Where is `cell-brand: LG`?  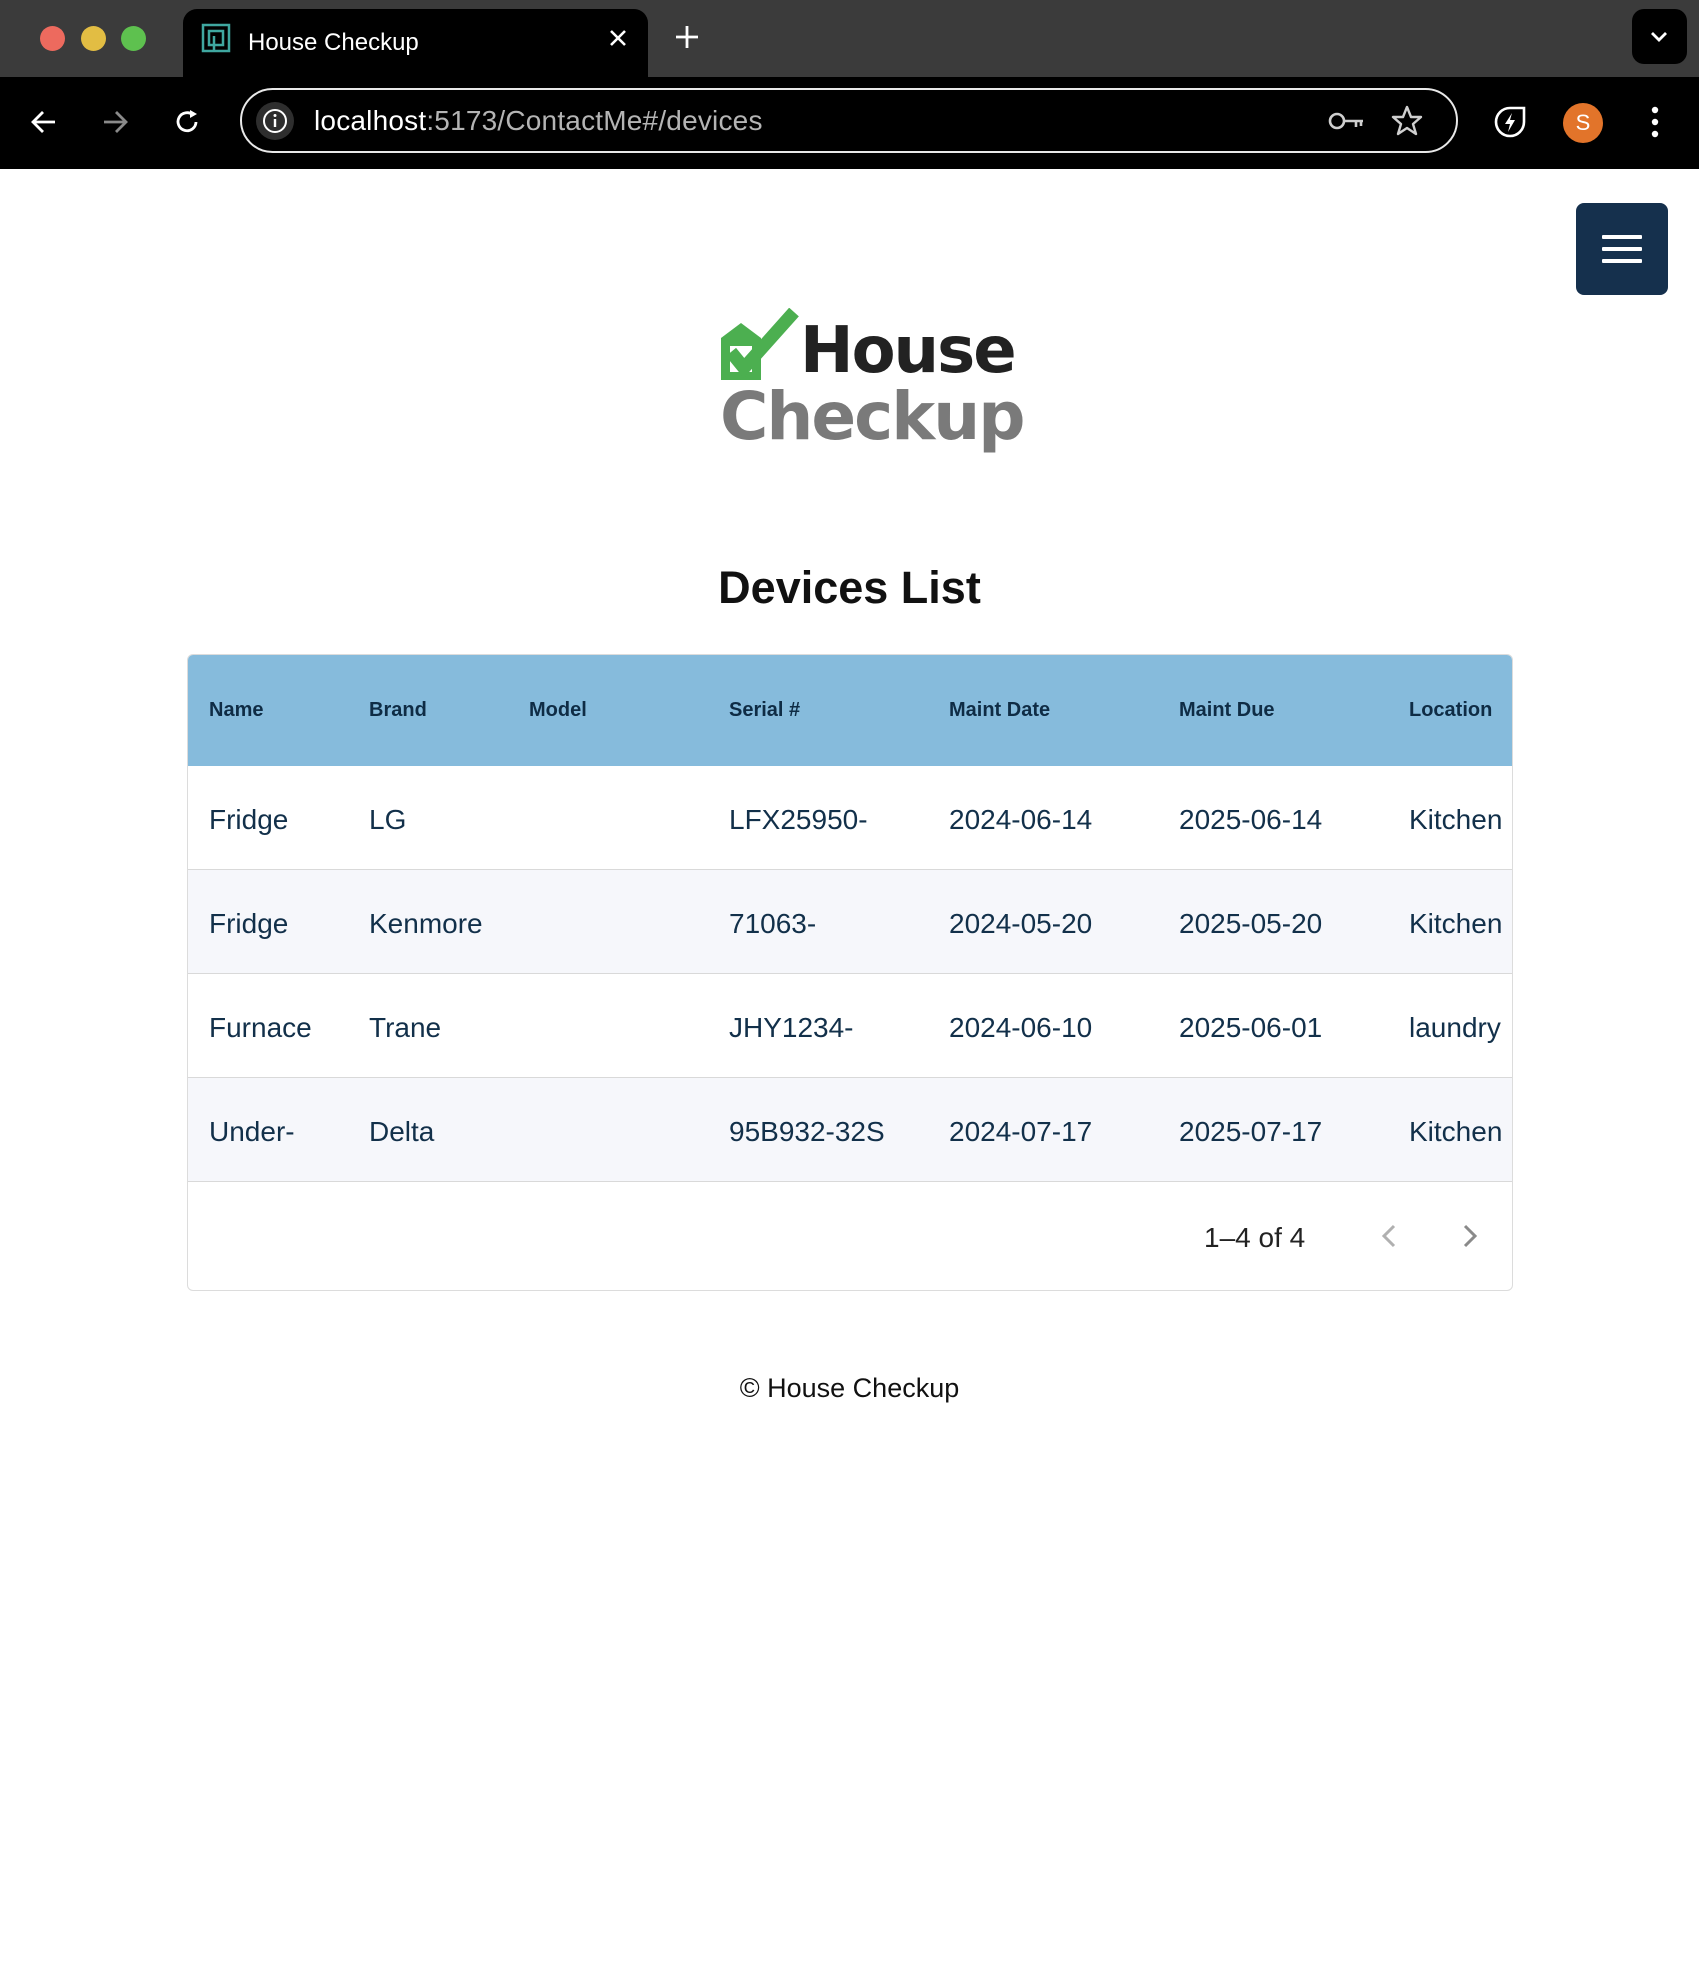
cell-brand: LG is located at coordinates (388, 819).